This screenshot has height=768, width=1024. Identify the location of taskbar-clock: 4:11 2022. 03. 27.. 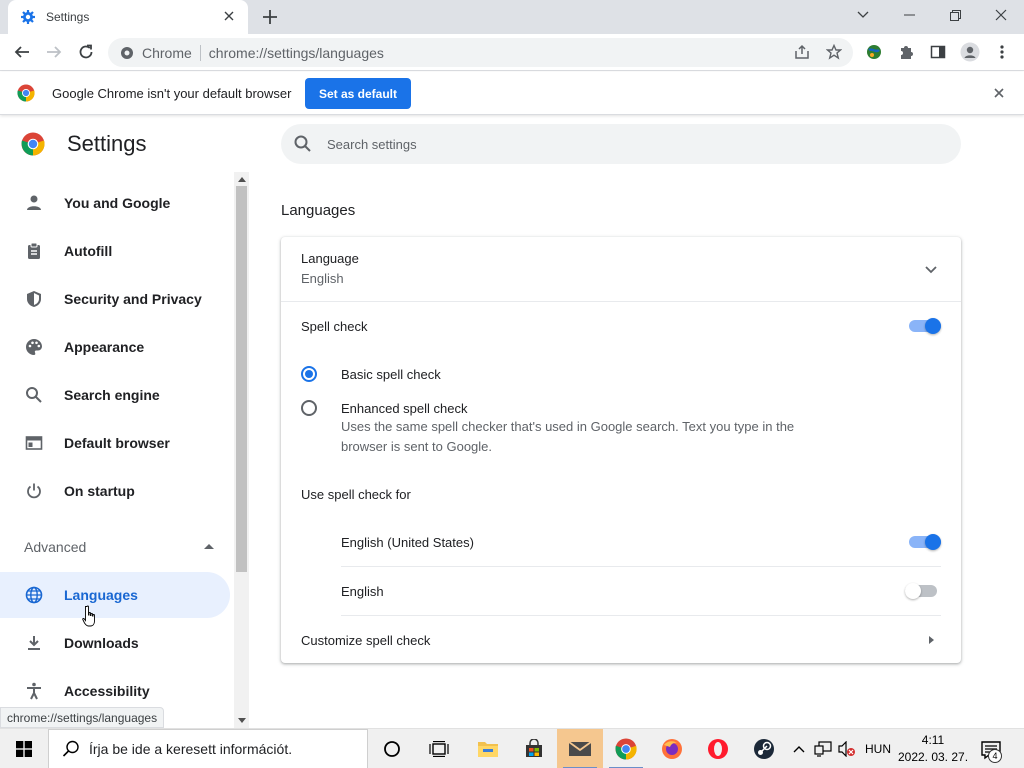
(933, 749).